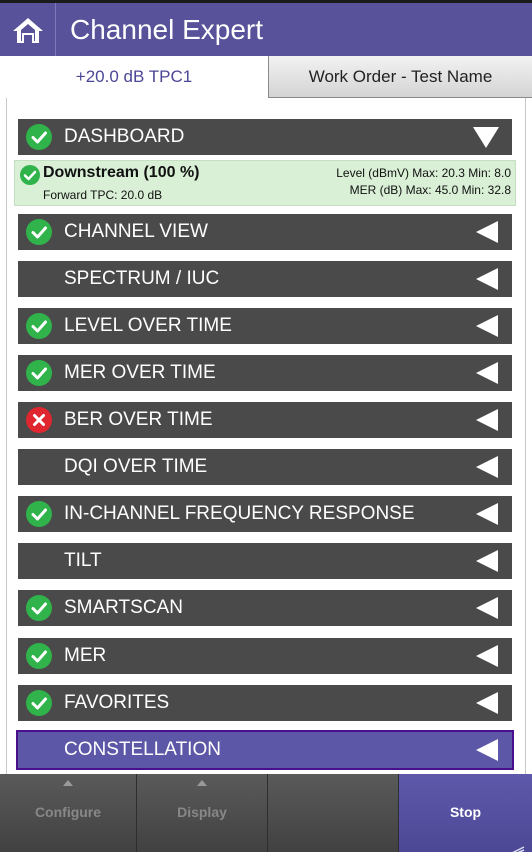 This screenshot has height=859, width=532. What do you see at coordinates (239, 513) in the screenshot?
I see `item-label: IN-CHANNEL FREQUENCY RESPONSE` at bounding box center [239, 513].